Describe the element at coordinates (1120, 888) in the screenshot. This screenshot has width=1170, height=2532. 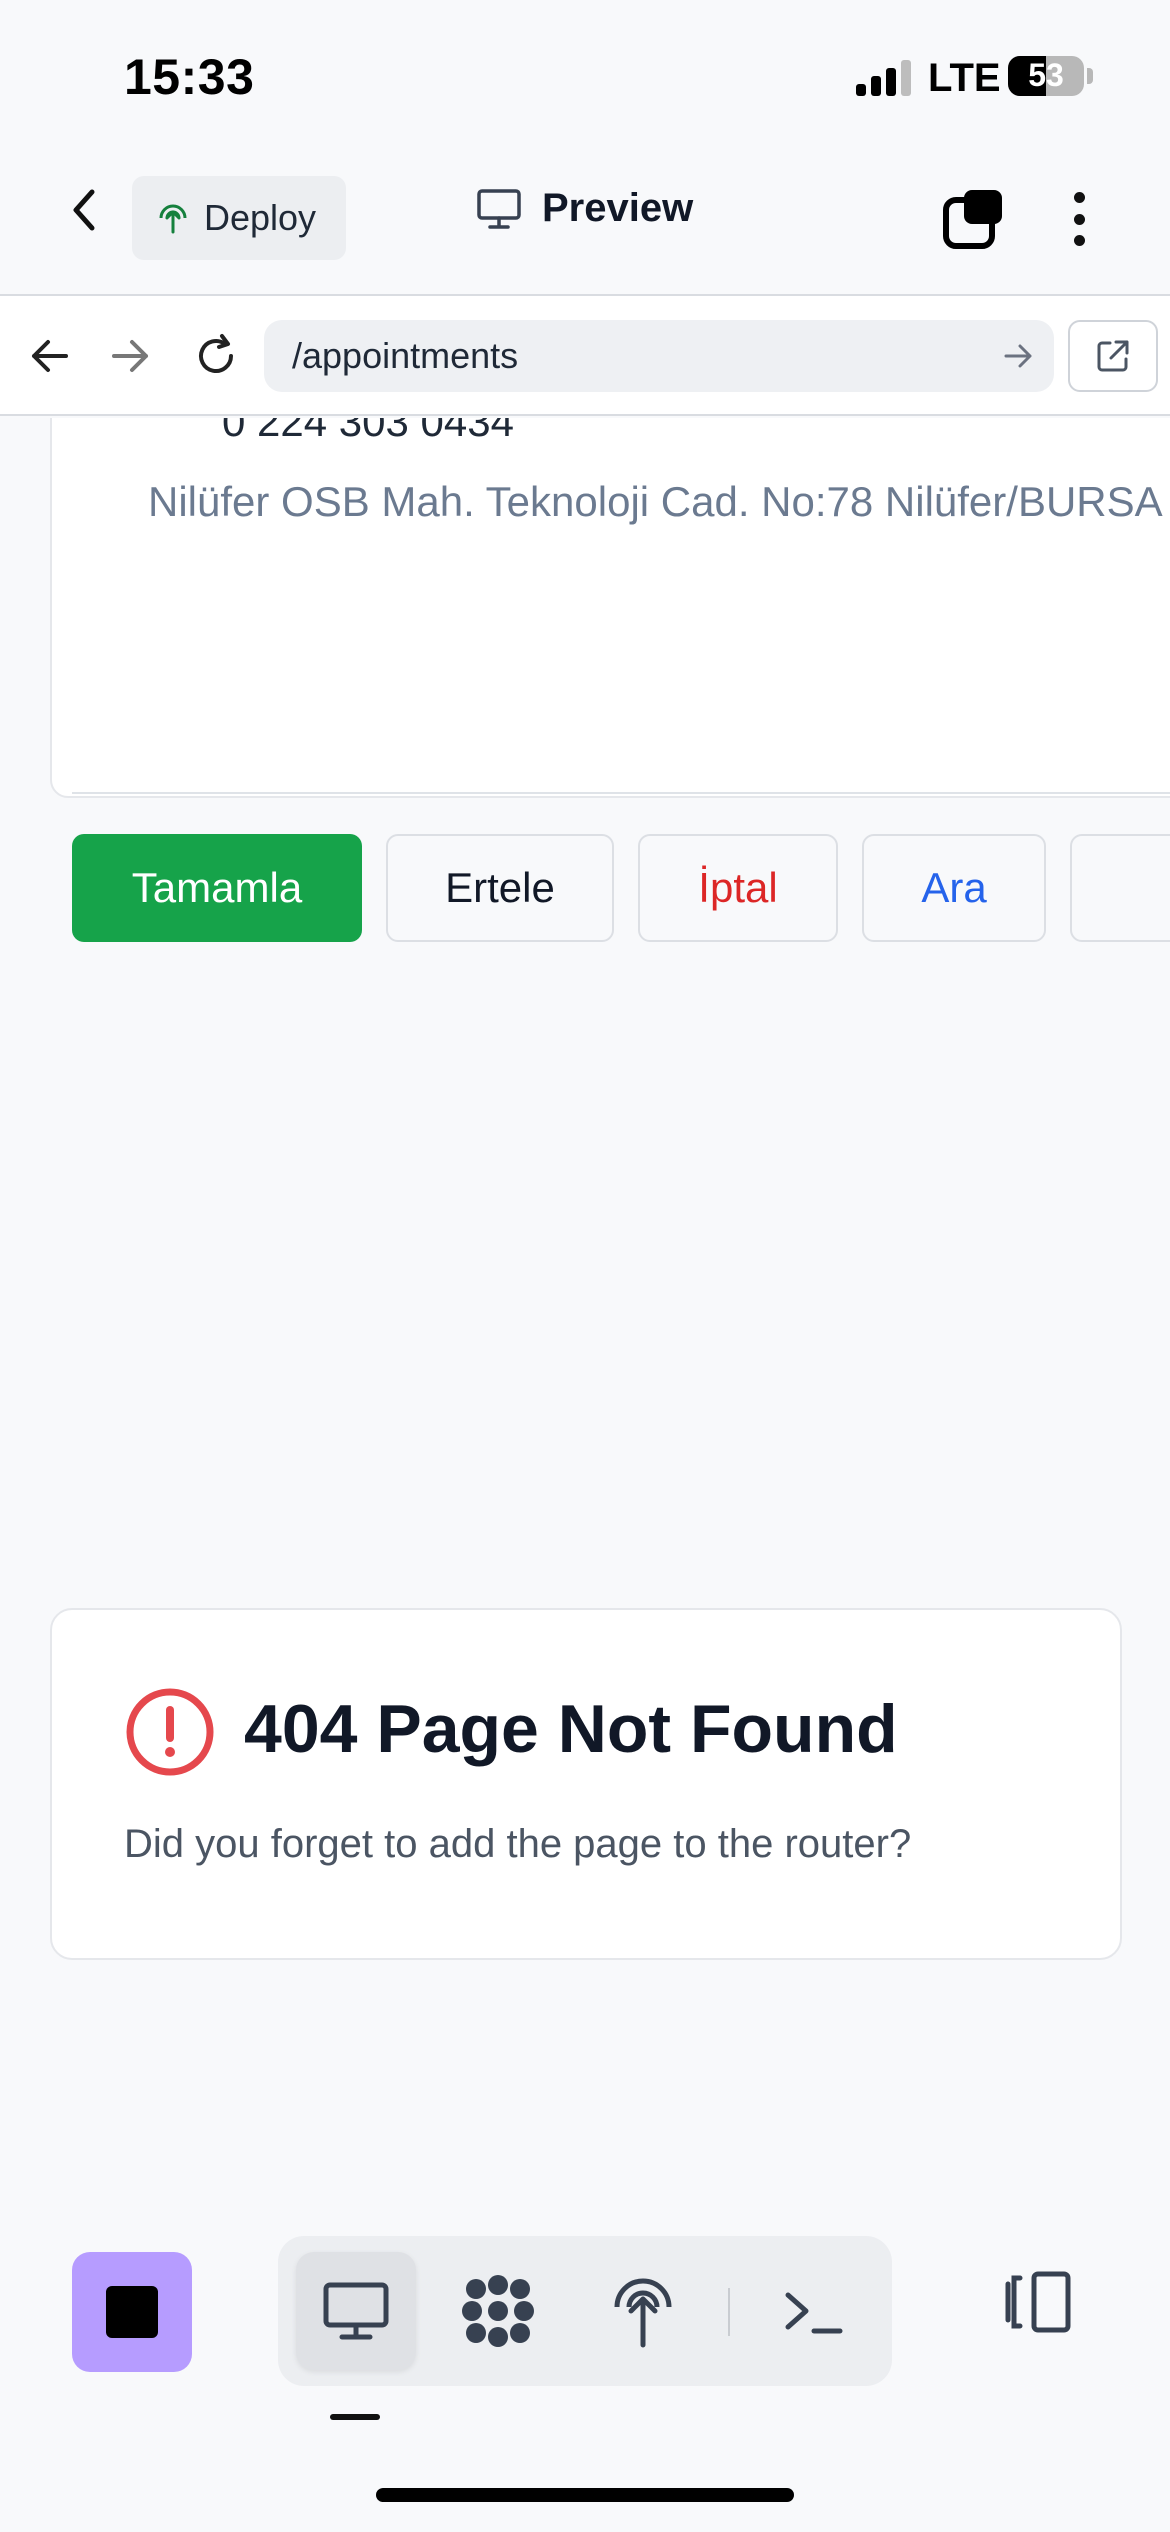
I see `more-action-button` at that location.